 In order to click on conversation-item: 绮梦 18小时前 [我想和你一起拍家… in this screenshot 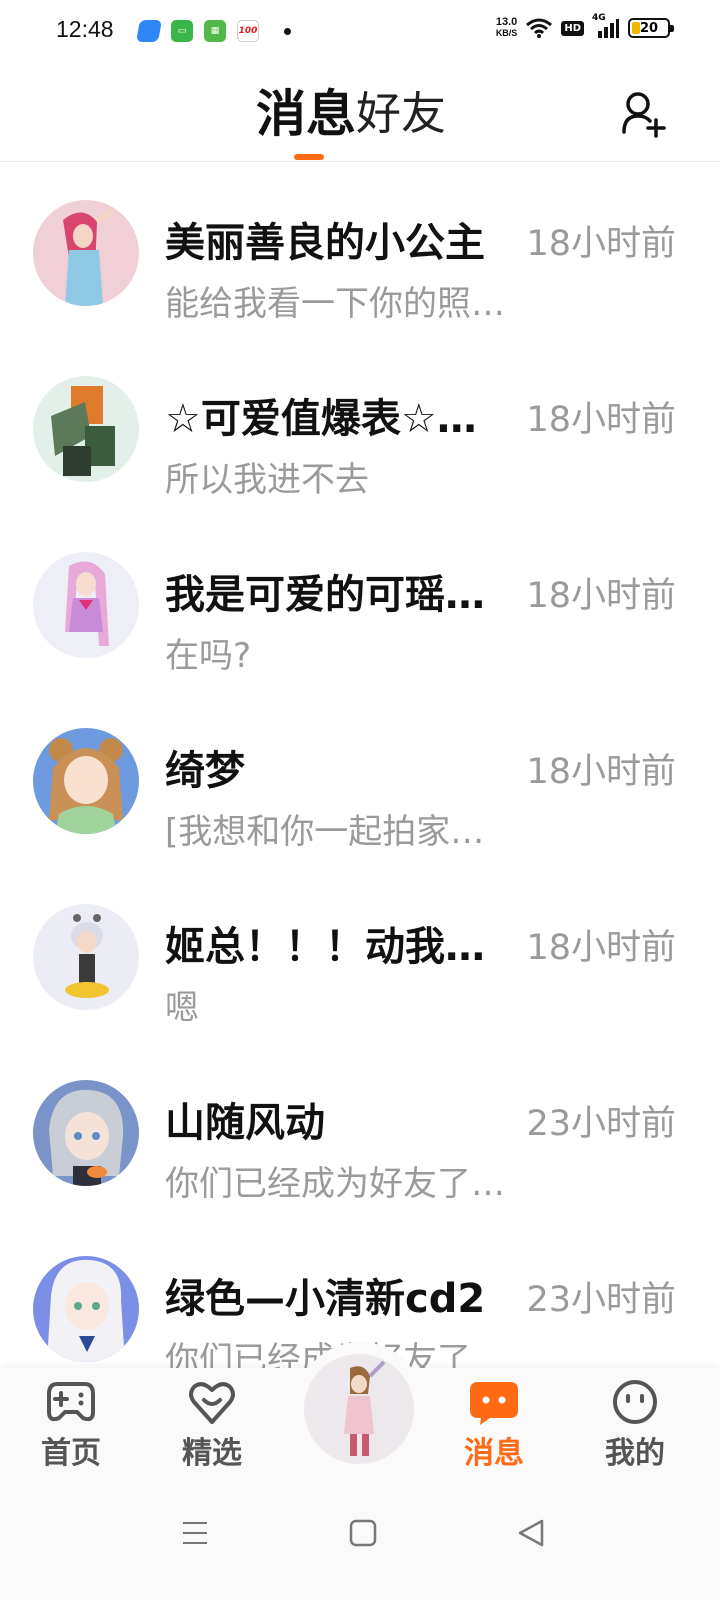, I will do `click(360, 782)`.